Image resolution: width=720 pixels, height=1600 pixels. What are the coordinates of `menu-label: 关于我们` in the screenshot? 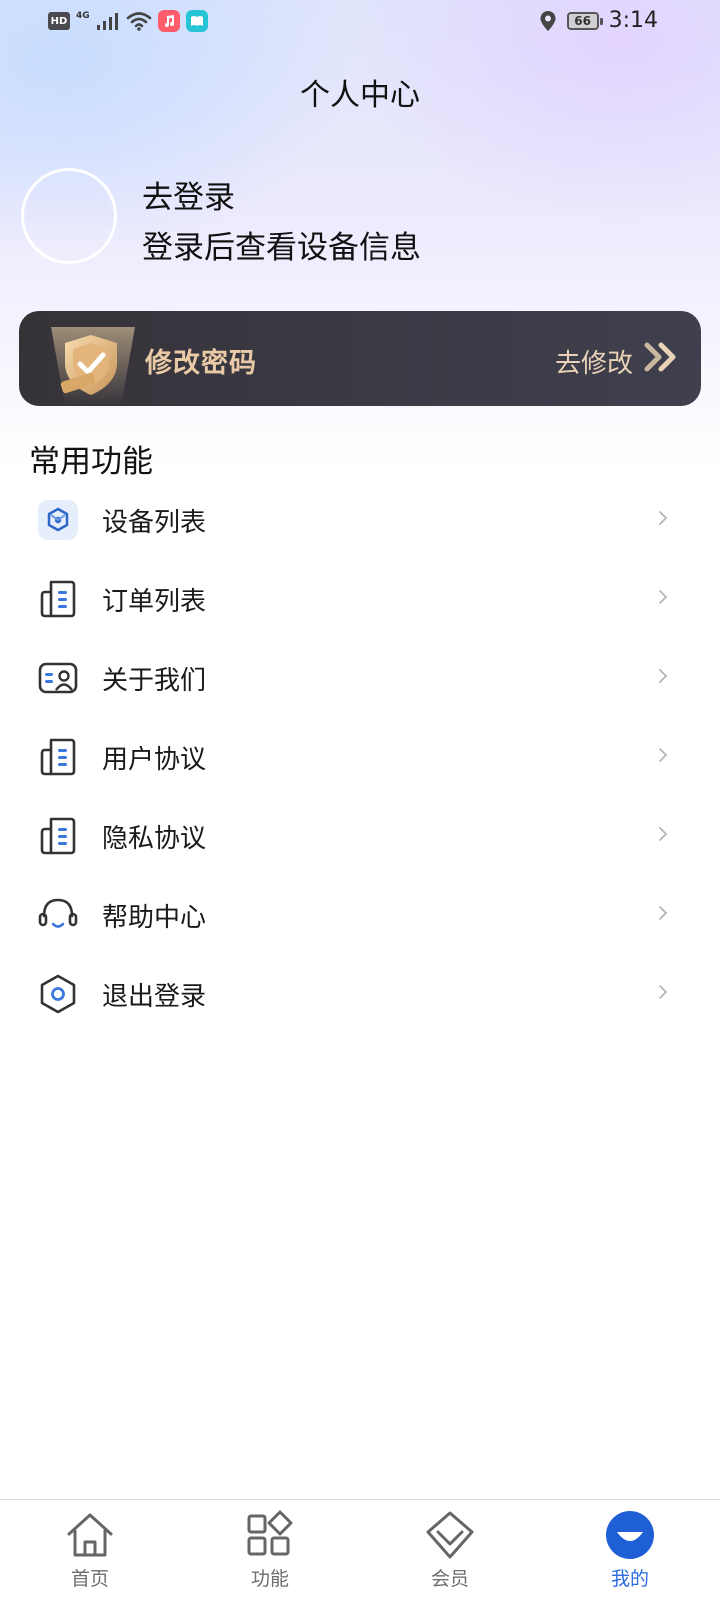 It's located at (154, 681).